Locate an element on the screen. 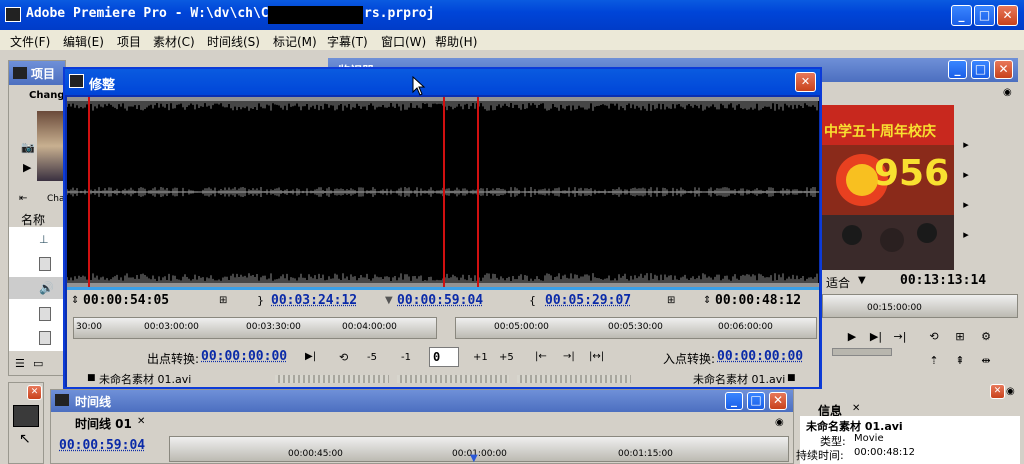 The width and height of the screenshot is (1024, 464). menu-window: 窗口(W) is located at coordinates (403, 41).